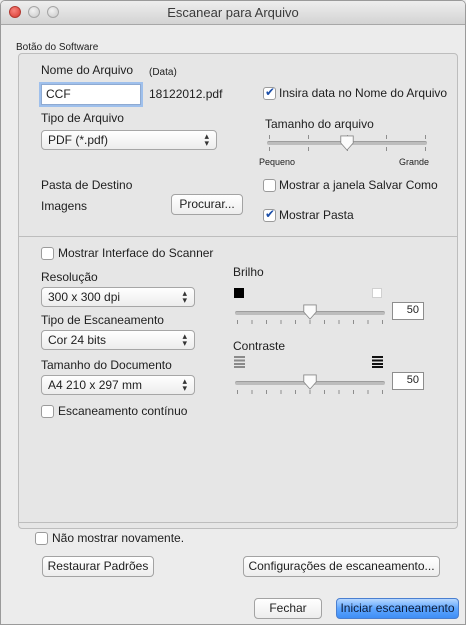 This screenshot has width=466, height=625. I want to click on file-type-label: Tipo de Arquivo, so click(82, 118).